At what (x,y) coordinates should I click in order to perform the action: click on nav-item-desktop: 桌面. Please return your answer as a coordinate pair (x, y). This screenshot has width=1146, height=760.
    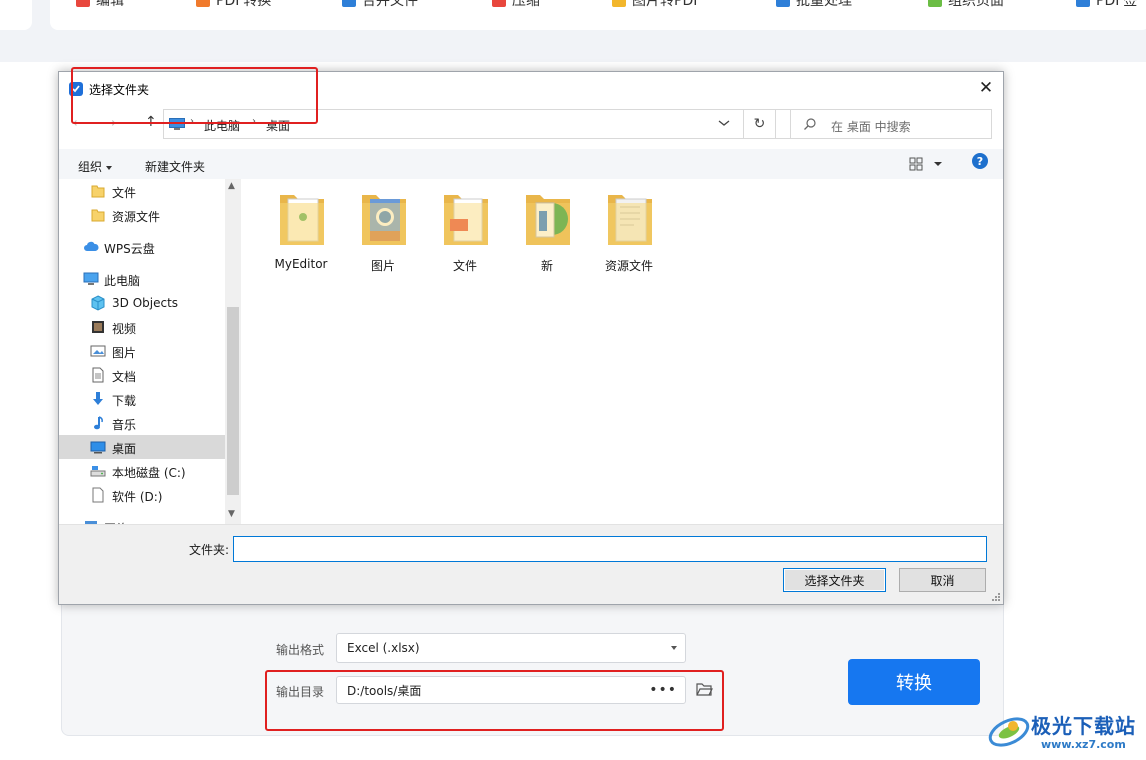
    Looking at the image, I should click on (142, 447).